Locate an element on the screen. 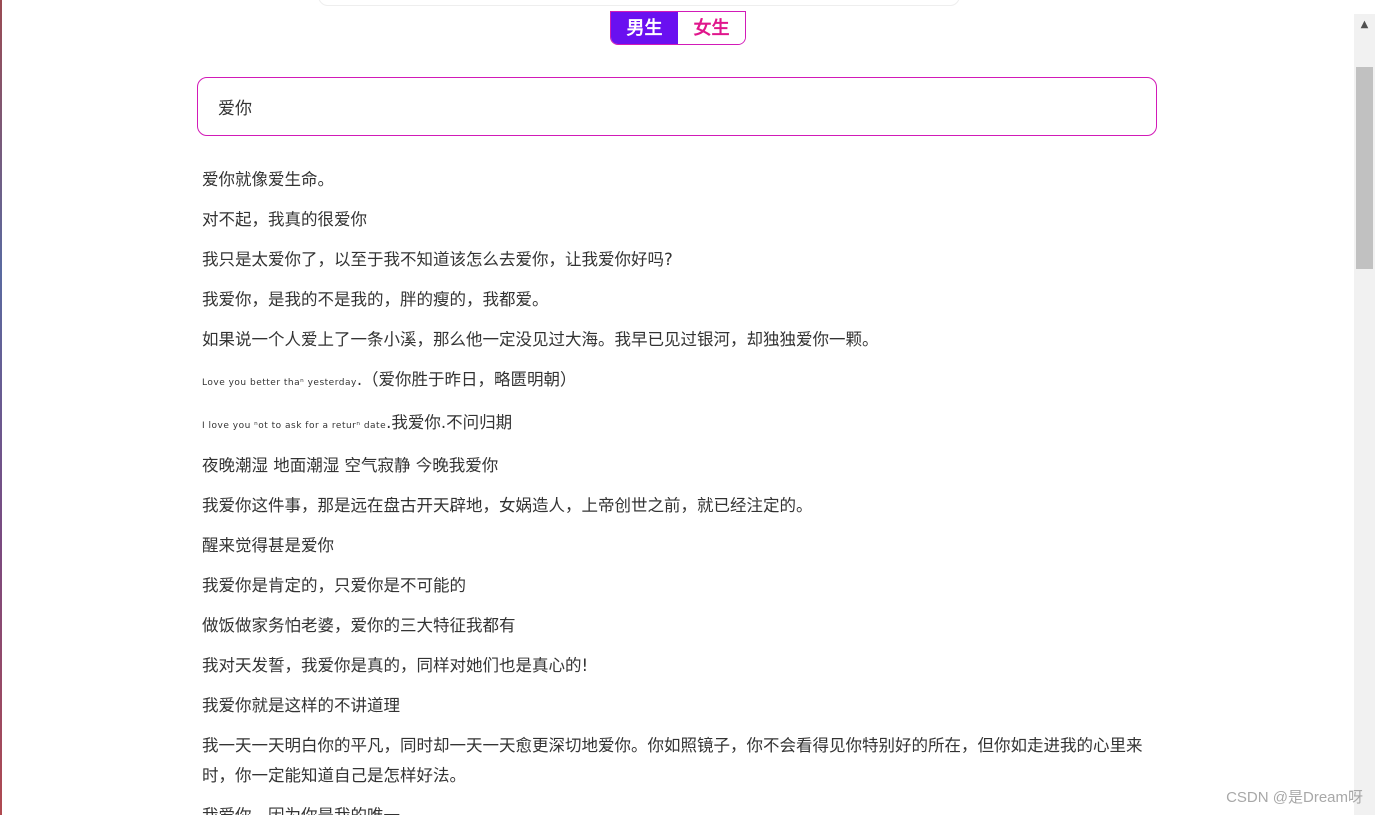 The width and height of the screenshot is (1377, 815). result-item: 醒来觉得甚是爱你 is located at coordinates (679, 546).